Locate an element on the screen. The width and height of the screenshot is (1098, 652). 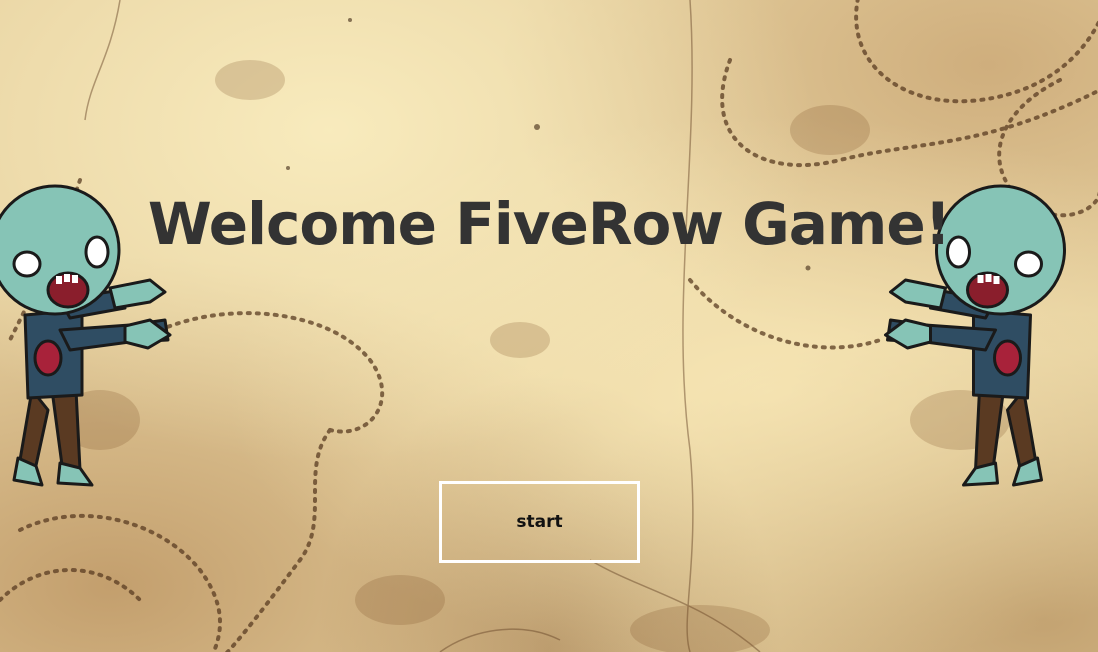
game-title: Welcome FiveRow Game! is located at coordinates (549, 224).